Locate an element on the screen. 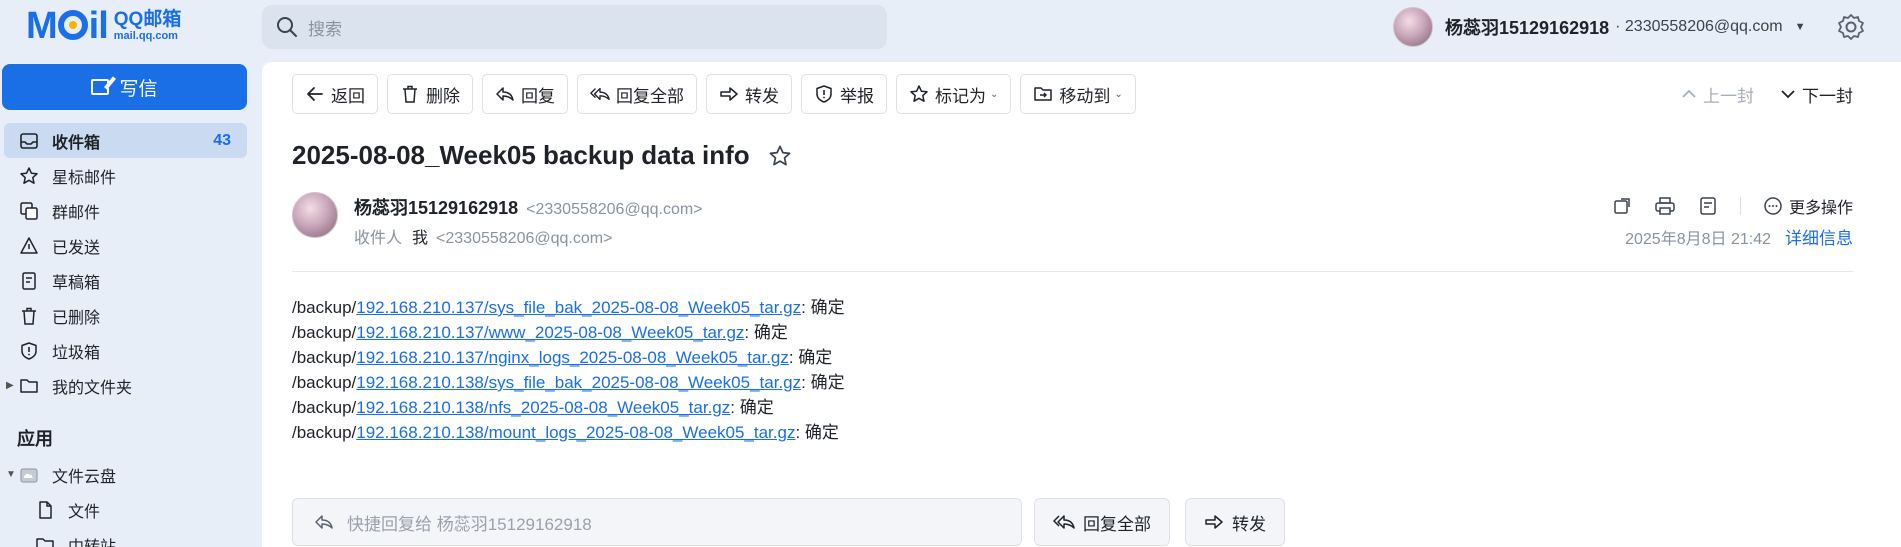 This screenshot has width=1901, height=547. sidebar-item-spam: 垃圾箱 is located at coordinates (125, 350).